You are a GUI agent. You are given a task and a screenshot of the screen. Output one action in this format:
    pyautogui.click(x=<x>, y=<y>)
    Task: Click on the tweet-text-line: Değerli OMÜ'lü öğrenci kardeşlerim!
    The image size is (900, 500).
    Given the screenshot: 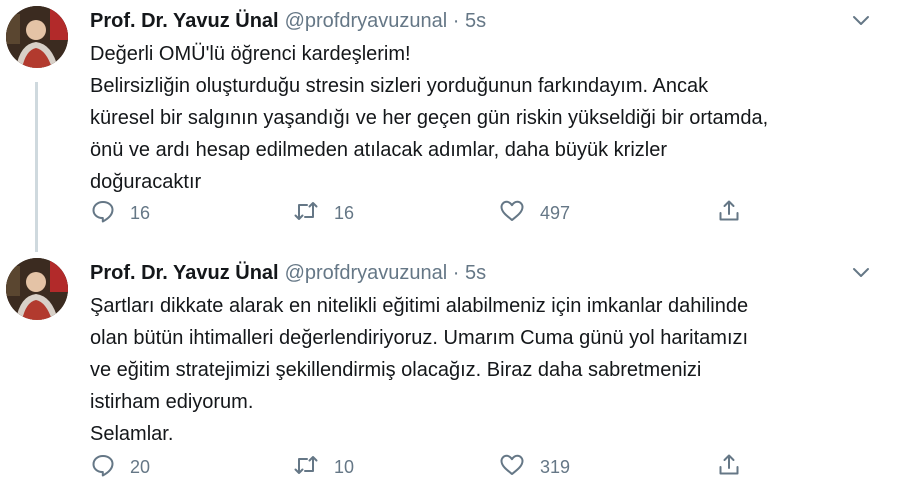 What is the action you would take?
    pyautogui.click(x=250, y=54)
    